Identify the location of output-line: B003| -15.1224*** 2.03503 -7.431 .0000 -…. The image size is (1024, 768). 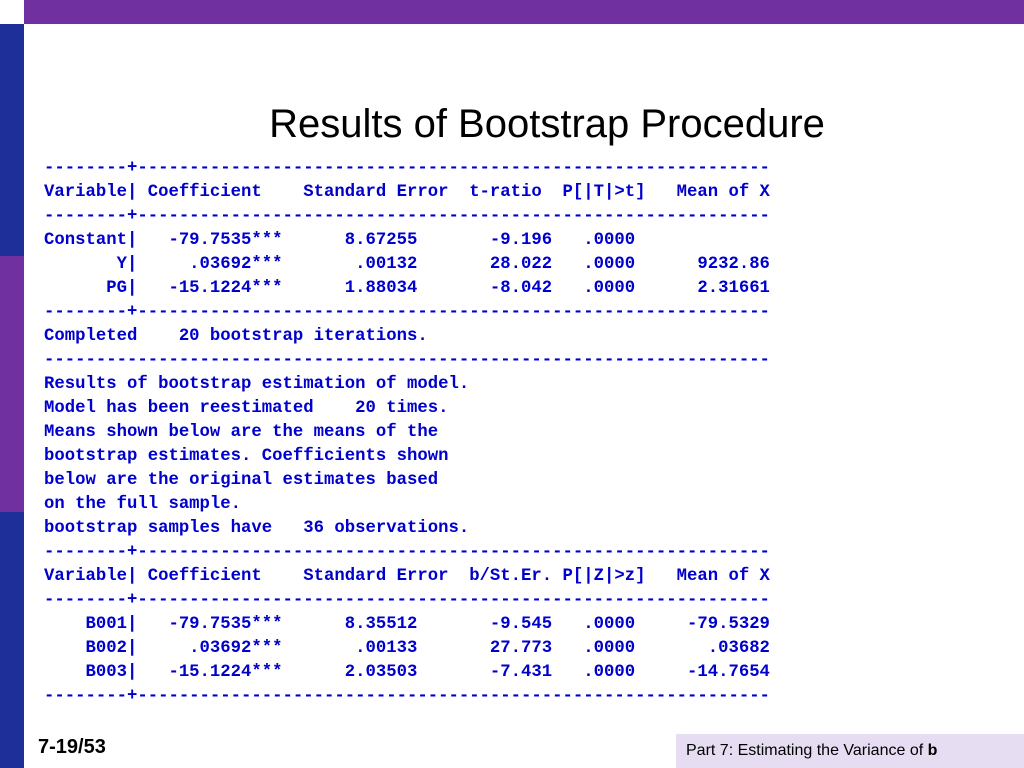
(407, 672).